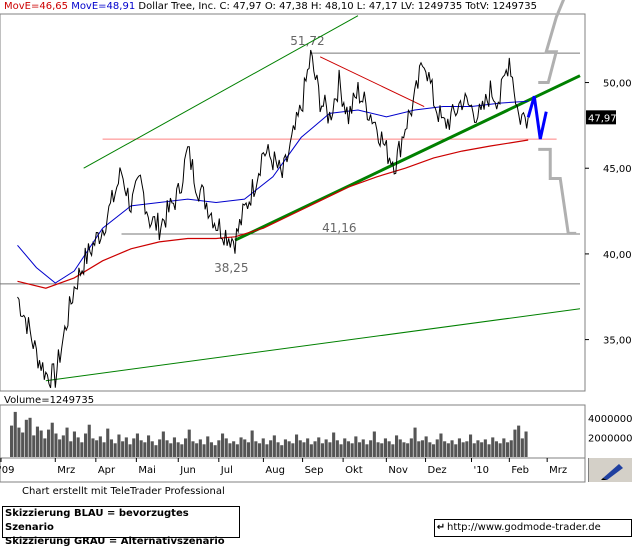  Describe the element at coordinates (339, 228) in the screenshot. I see `level-label-41-16: 41,16` at that location.